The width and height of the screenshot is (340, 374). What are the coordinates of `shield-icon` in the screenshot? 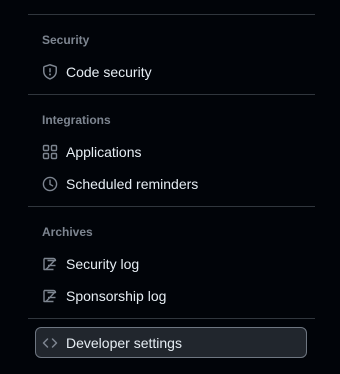 It's located at (50, 72).